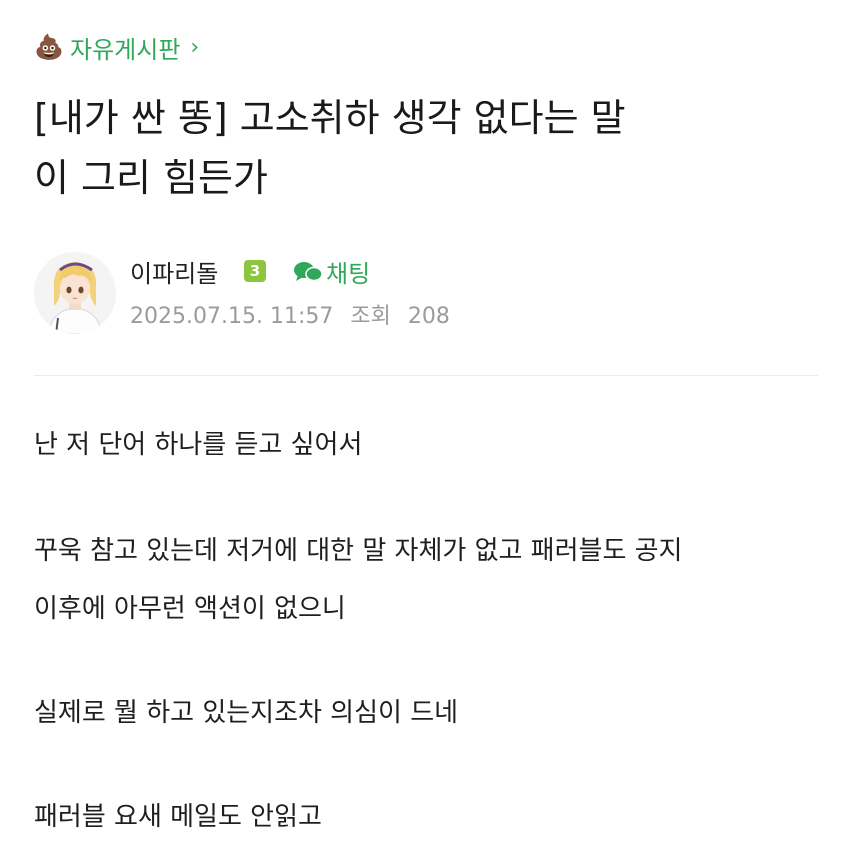 The height and width of the screenshot is (844, 850). What do you see at coordinates (232, 316) in the screenshot?
I see `post-date: 2025.07.15. 11:57` at bounding box center [232, 316].